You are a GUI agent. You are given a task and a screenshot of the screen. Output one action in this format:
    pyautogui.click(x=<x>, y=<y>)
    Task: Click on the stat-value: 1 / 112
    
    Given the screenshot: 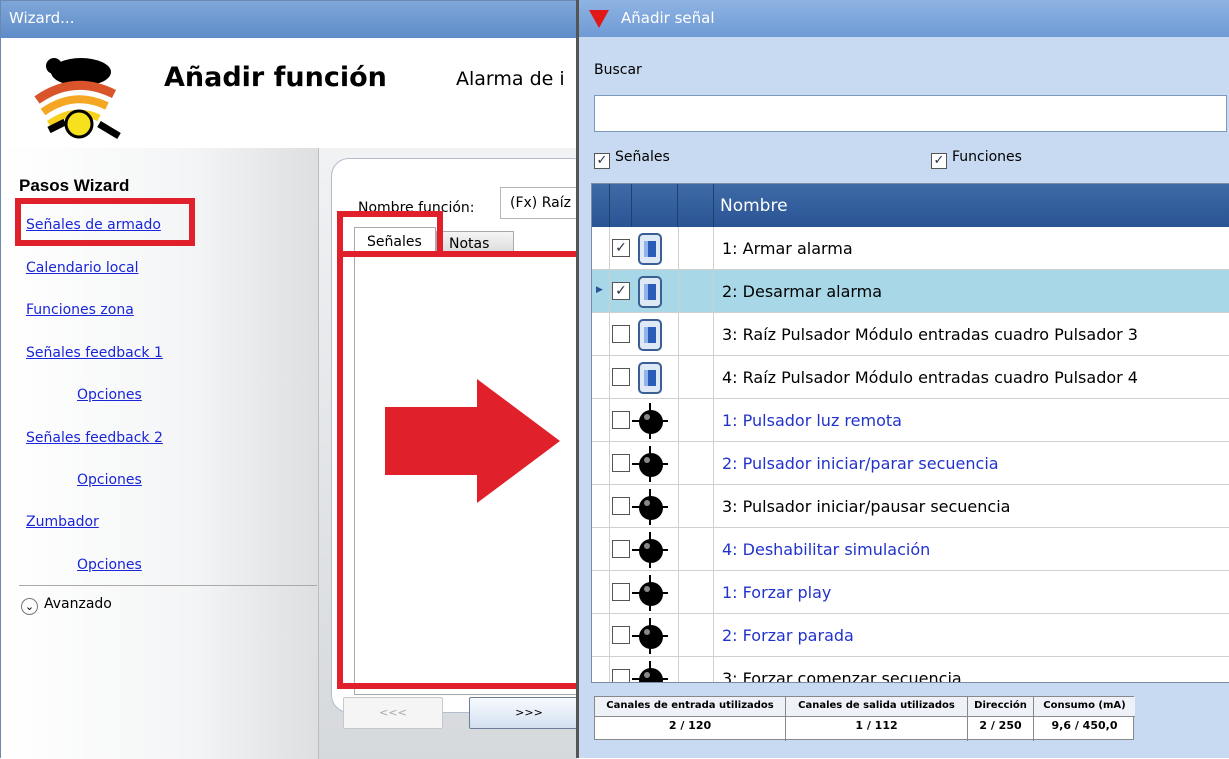 What is the action you would take?
    pyautogui.click(x=876, y=725)
    